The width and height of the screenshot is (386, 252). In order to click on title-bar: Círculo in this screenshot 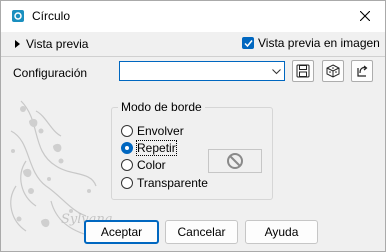, I will do `click(193, 16)`.